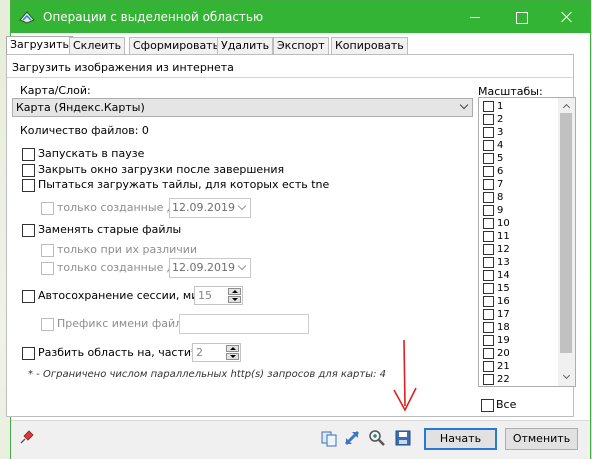 Image resolution: width=592 pixels, height=459 pixels. Describe the element at coordinates (503, 379) in the screenshot. I see `scale-label: 22` at that location.